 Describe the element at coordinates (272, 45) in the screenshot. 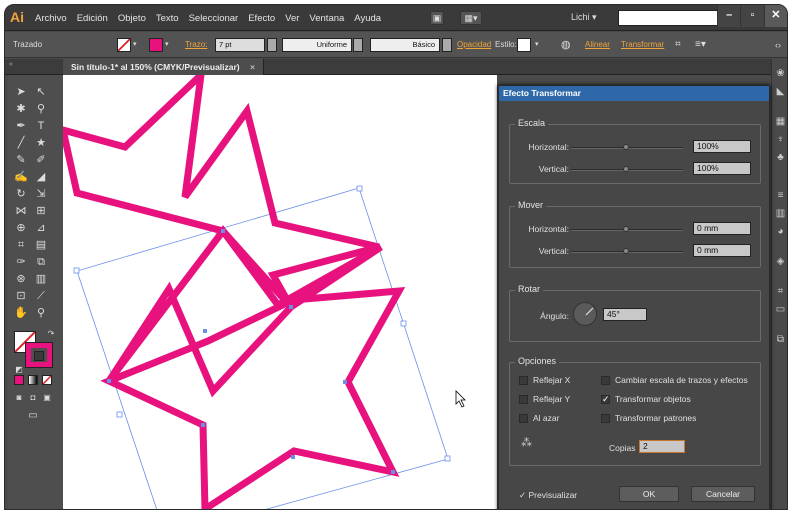

I see `stroke-weight-dropdown` at that location.